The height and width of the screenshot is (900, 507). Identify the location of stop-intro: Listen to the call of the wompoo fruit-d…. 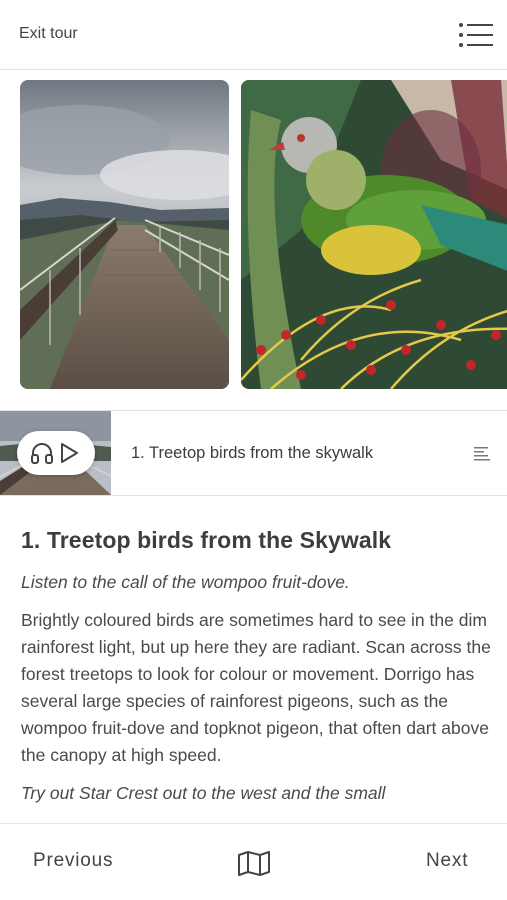
(185, 582).